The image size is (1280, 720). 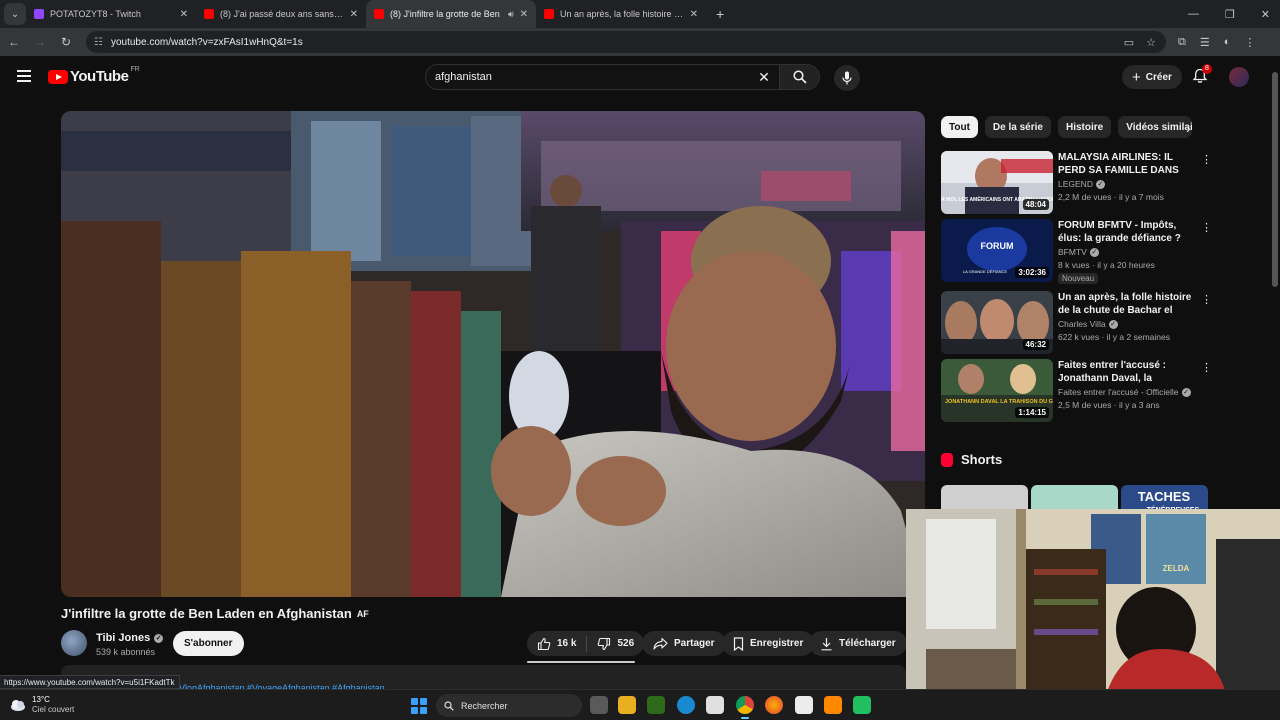 What do you see at coordinates (58, 76) in the screenshot?
I see `youtube-play-icon` at bounding box center [58, 76].